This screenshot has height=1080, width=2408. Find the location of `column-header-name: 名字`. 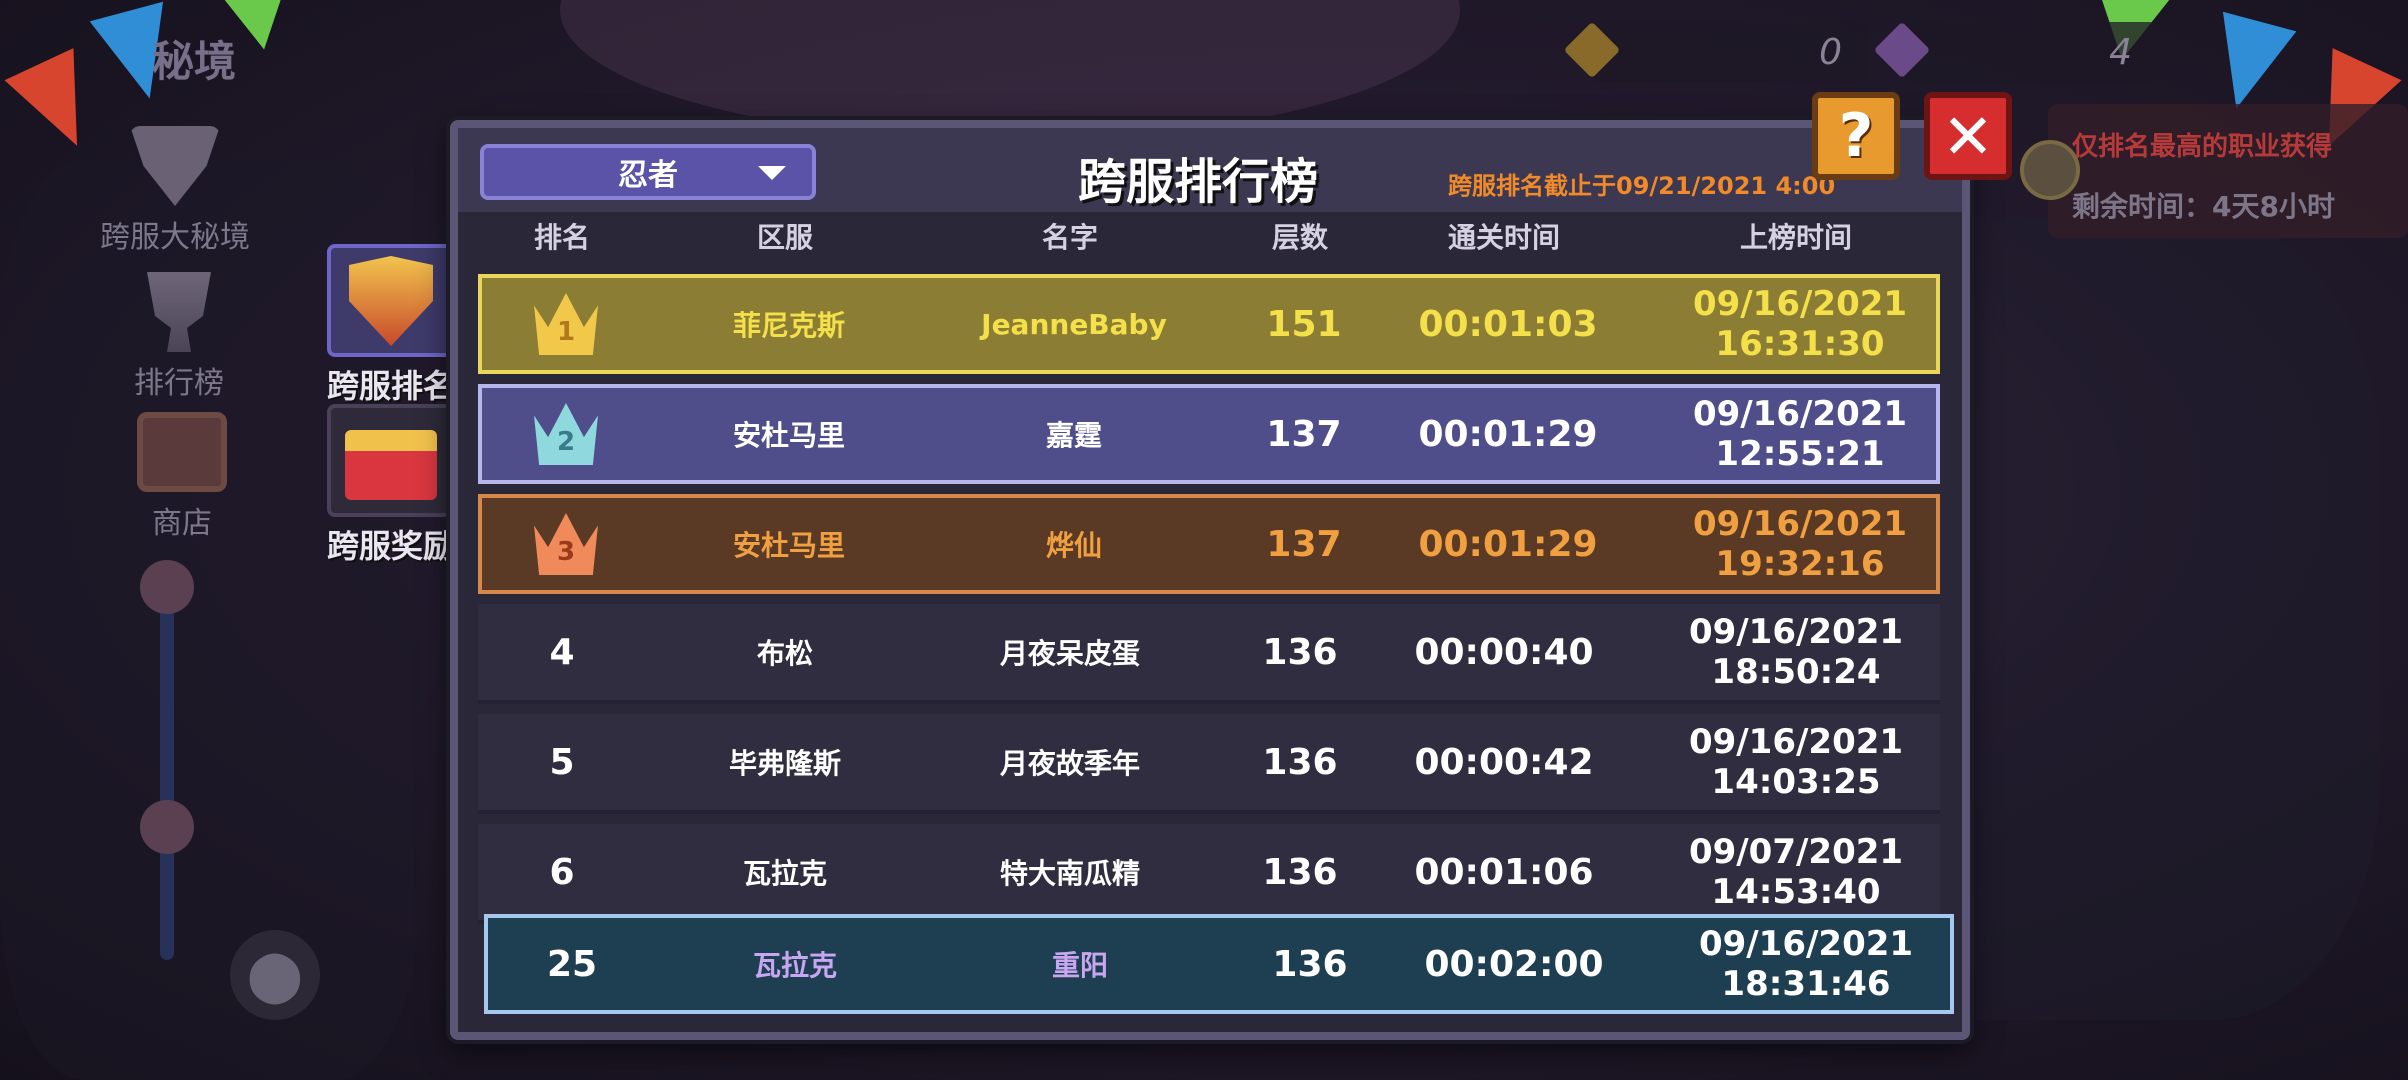

column-header-name: 名字 is located at coordinates (1070, 237).